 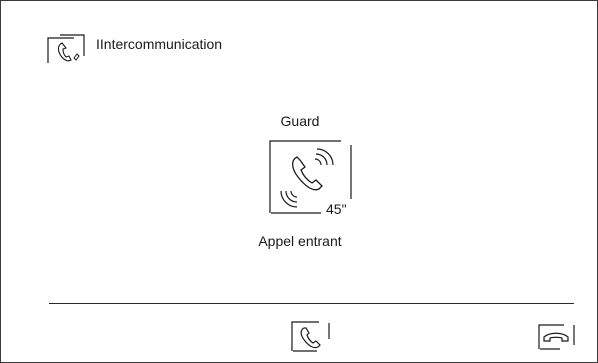 I want to click on answer-call-button, so click(x=311, y=336).